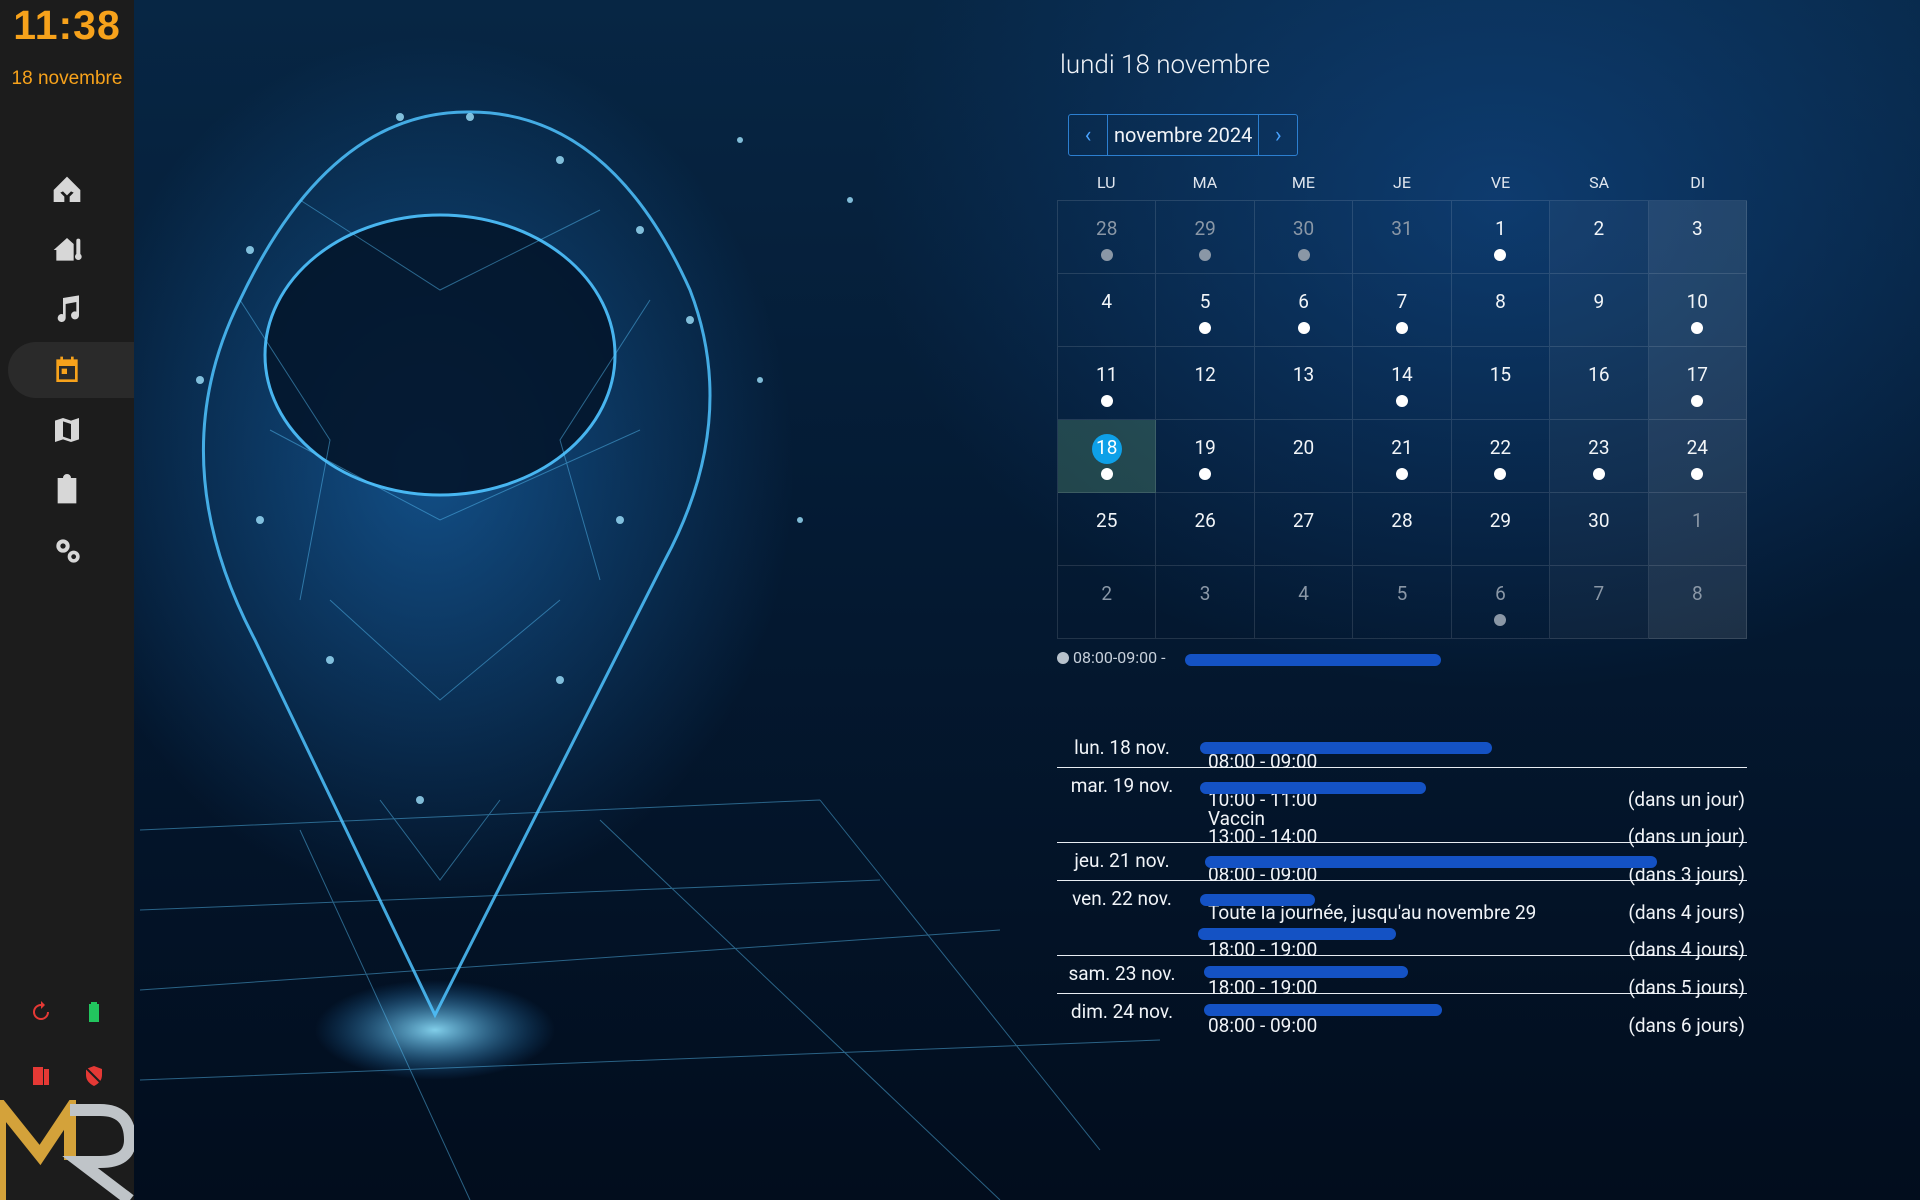 This screenshot has height=1200, width=1920. Describe the element at coordinates (1107, 456) in the screenshot. I see `calendar-day-today: 18` at that location.